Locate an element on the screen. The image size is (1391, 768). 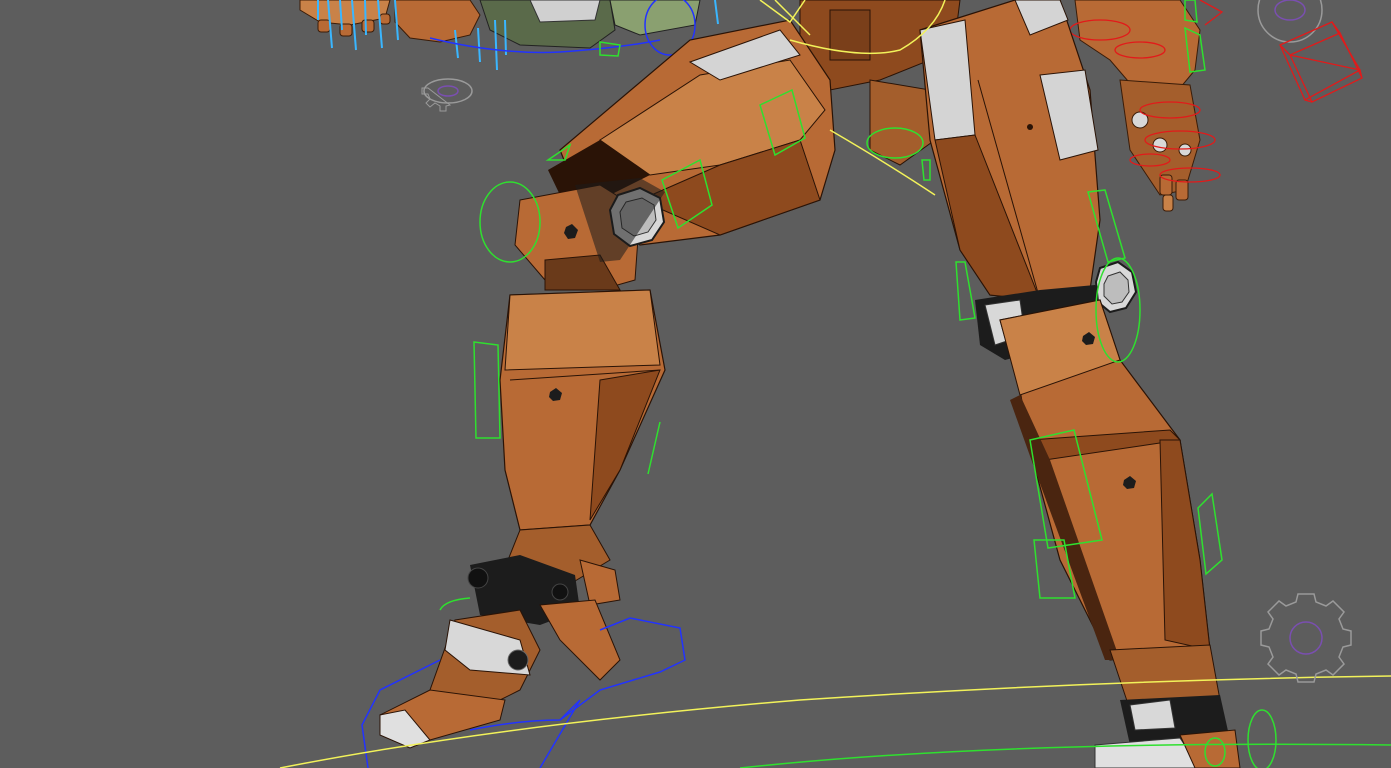
left-hand-rig is located at coordinates (509, 35).